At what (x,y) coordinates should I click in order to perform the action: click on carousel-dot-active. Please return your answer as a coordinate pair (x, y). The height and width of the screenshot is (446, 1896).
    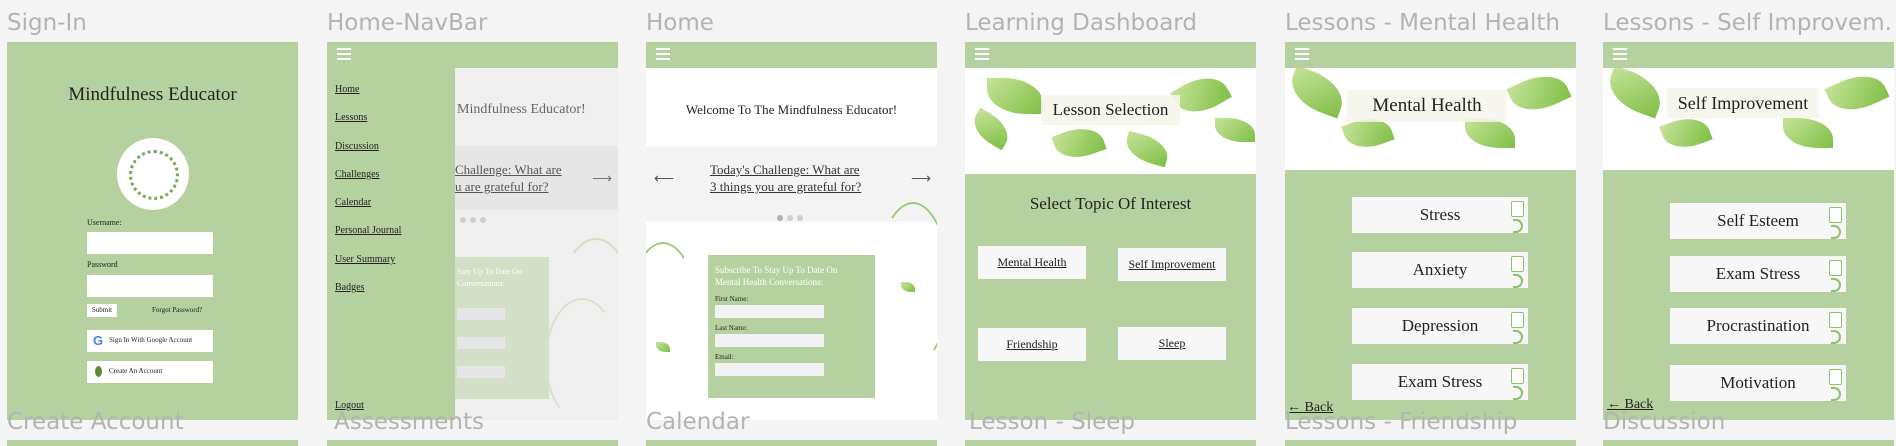
    Looking at the image, I should click on (780, 218).